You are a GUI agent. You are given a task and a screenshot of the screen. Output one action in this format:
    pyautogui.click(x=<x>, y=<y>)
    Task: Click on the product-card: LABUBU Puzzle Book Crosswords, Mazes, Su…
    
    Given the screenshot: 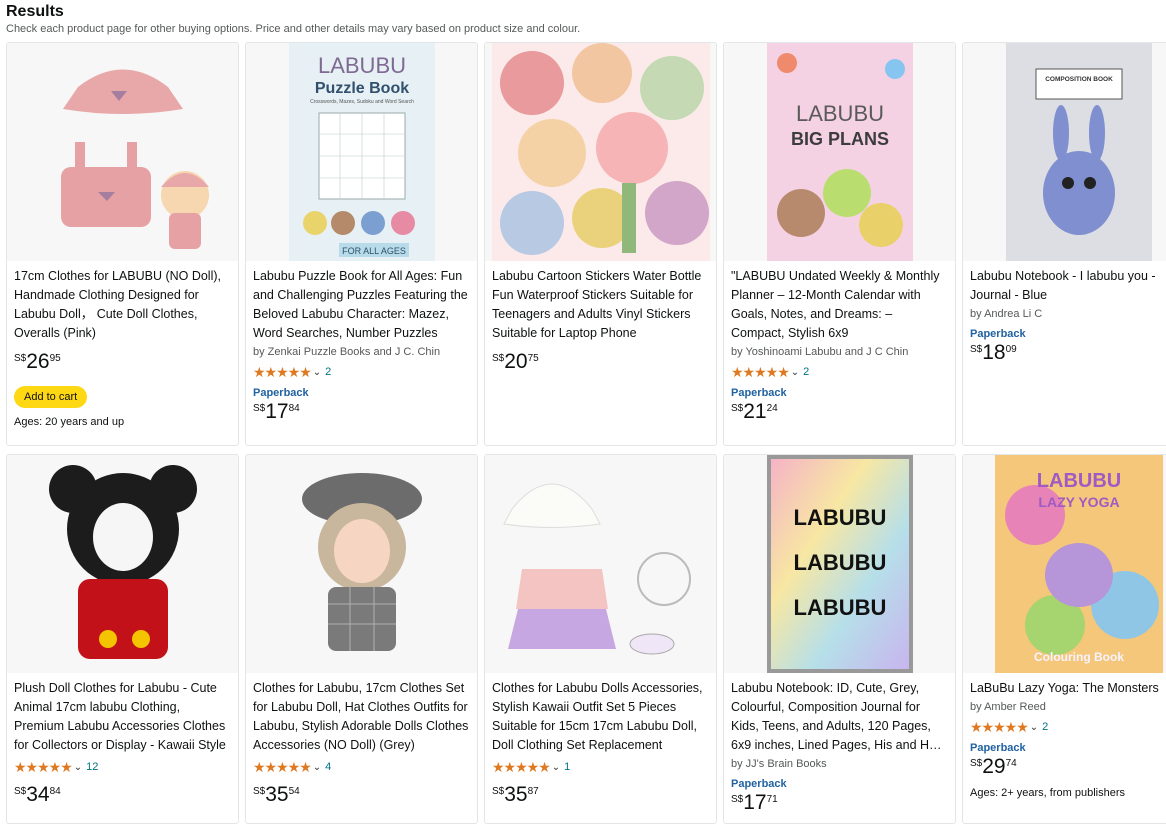 What is the action you would take?
    pyautogui.click(x=361, y=244)
    